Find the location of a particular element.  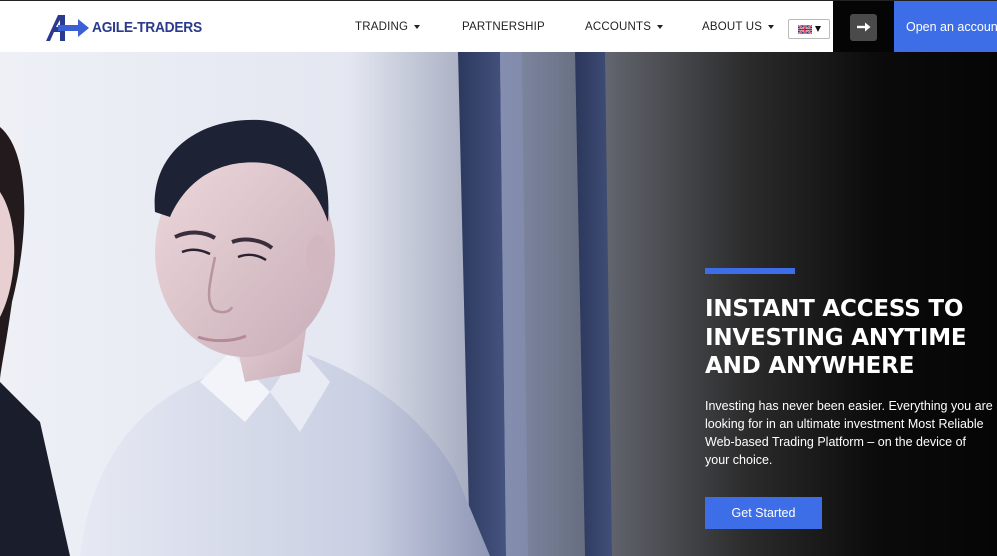

nav-accounts: ACCOUNTS is located at coordinates (624, 27).